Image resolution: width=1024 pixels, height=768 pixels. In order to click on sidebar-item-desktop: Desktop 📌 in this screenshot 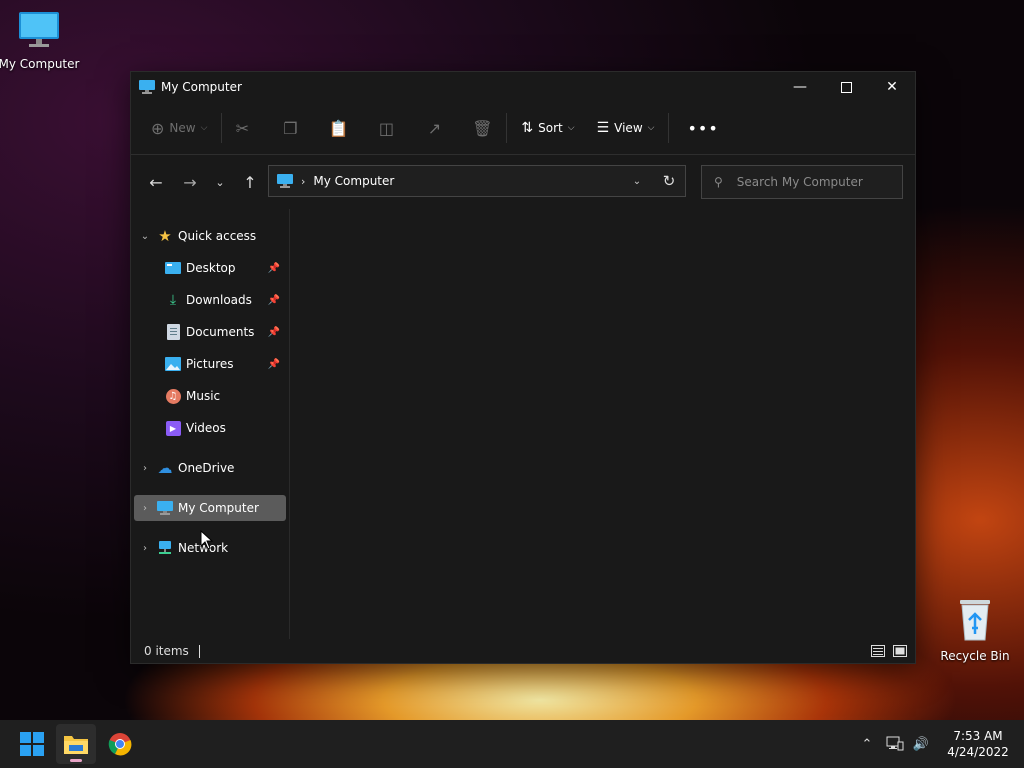, I will do `click(210, 268)`.